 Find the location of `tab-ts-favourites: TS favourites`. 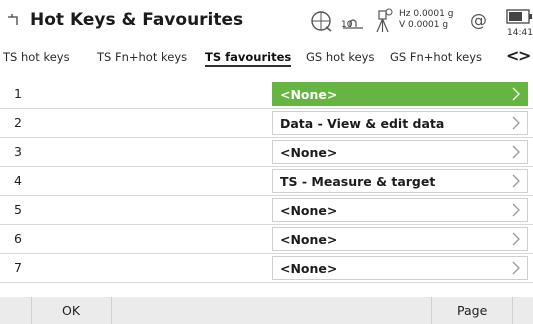

tab-ts-favourites: TS favourites is located at coordinates (248, 58).